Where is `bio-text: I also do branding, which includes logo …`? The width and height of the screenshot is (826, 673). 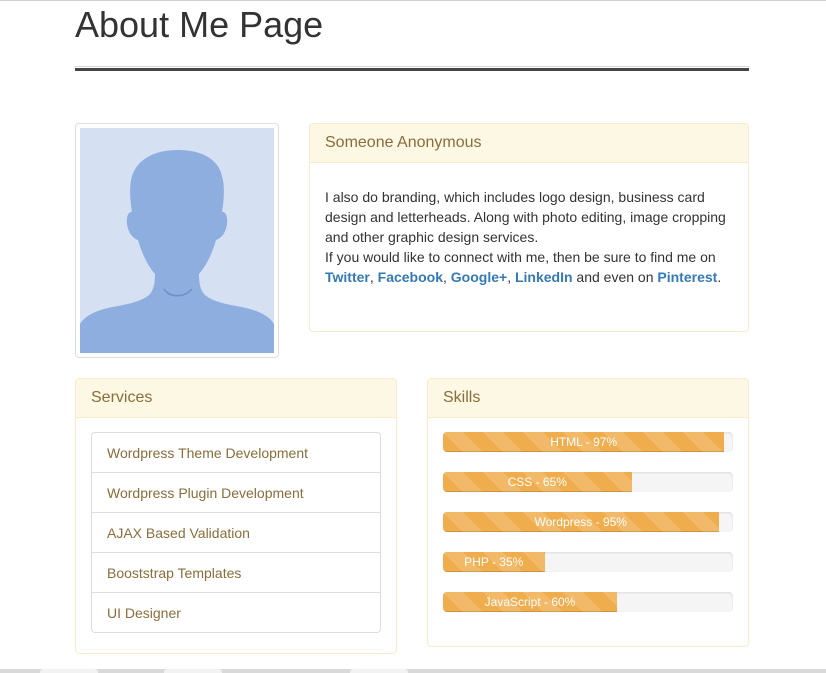
bio-text: I also do branding, which includes logo … is located at coordinates (525, 217).